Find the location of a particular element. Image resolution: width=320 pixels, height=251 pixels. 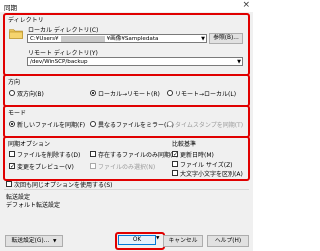

close-icon: × is located at coordinates (246, 5).